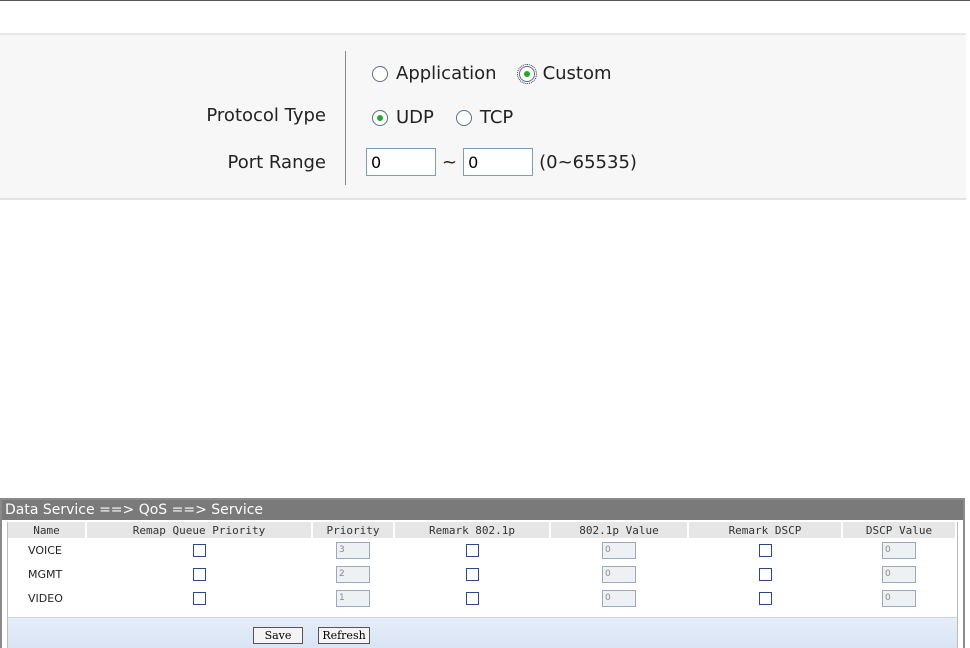 This screenshot has width=970, height=648. I want to click on col-remark-dscp: Remark DSCP, so click(765, 530).